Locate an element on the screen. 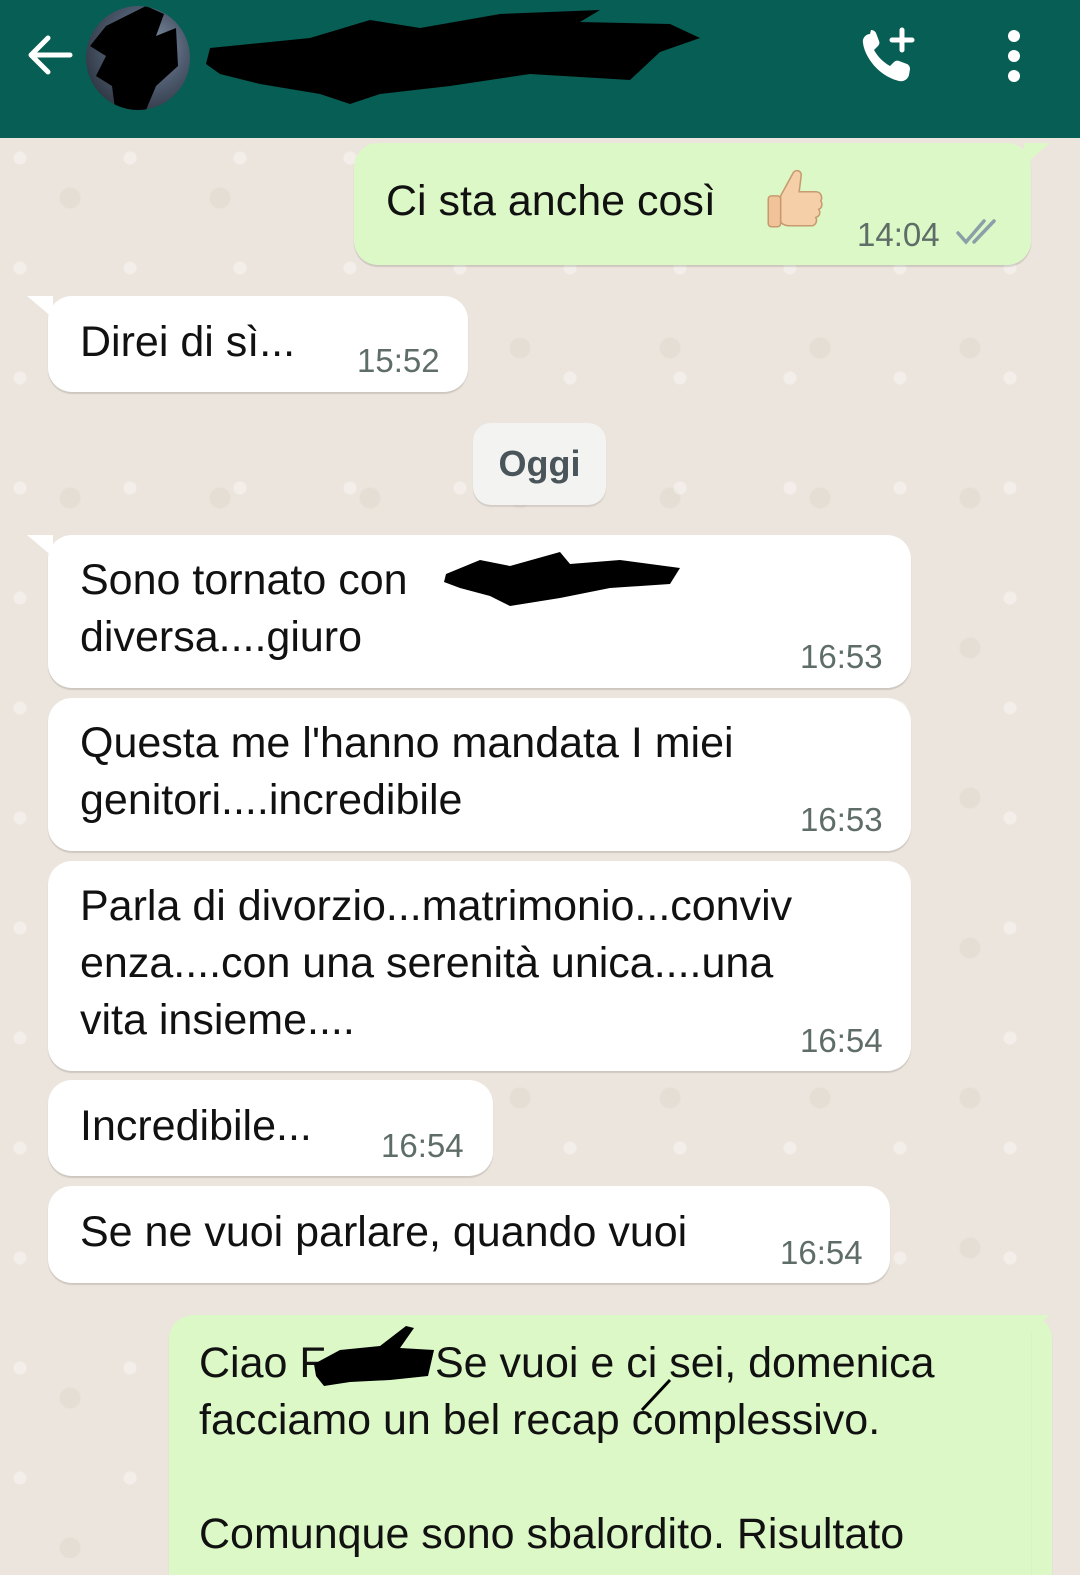 This screenshot has width=1080, height=1575. thumbs-up-emoji-icon is located at coordinates (795, 198).